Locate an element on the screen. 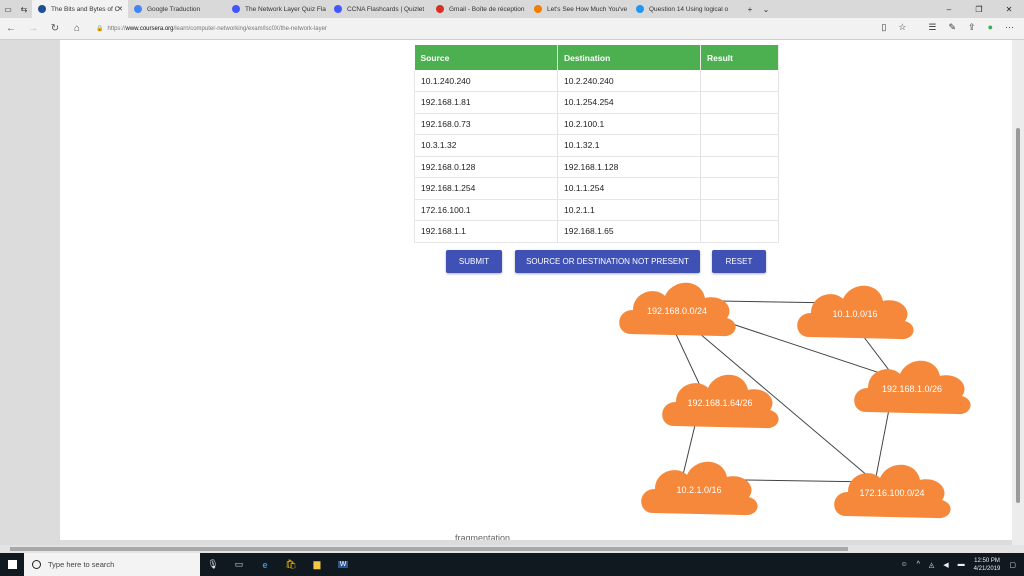  url-host: www.coursera.org is located at coordinates (149, 28).